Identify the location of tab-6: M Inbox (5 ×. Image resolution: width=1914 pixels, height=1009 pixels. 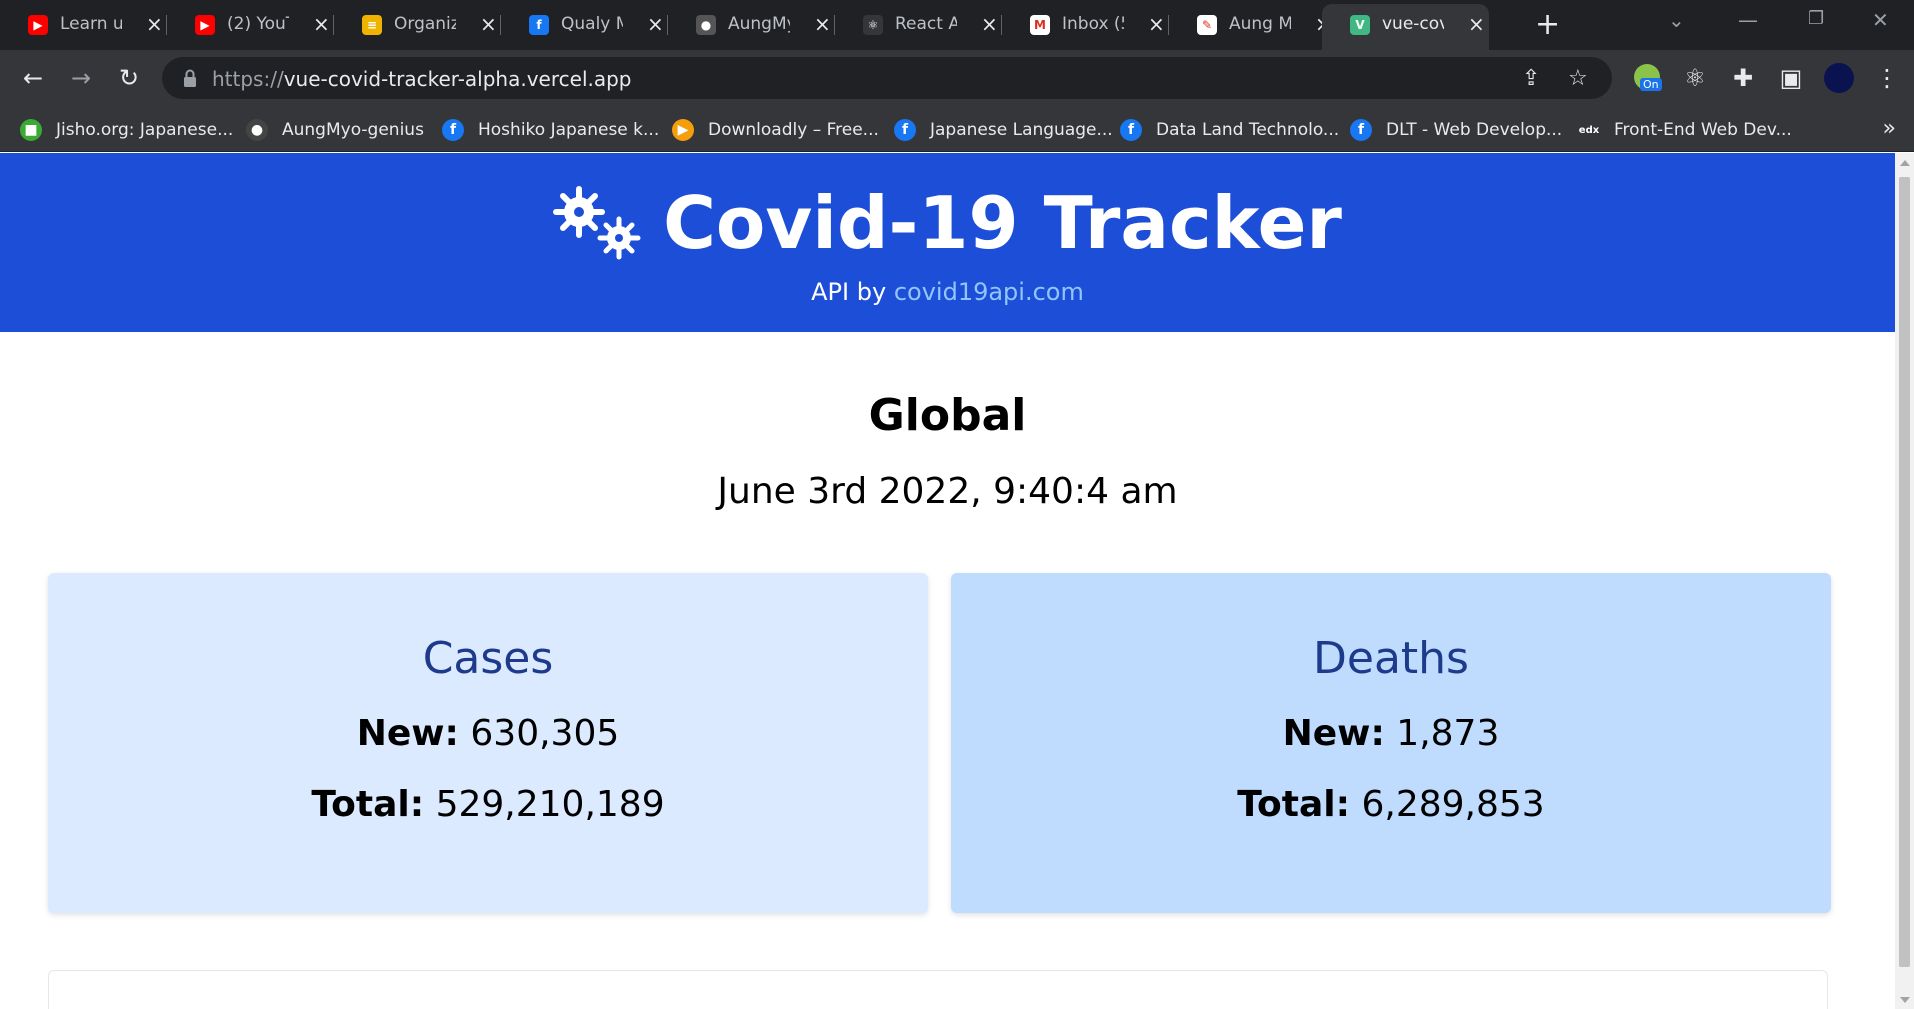
(1085, 25).